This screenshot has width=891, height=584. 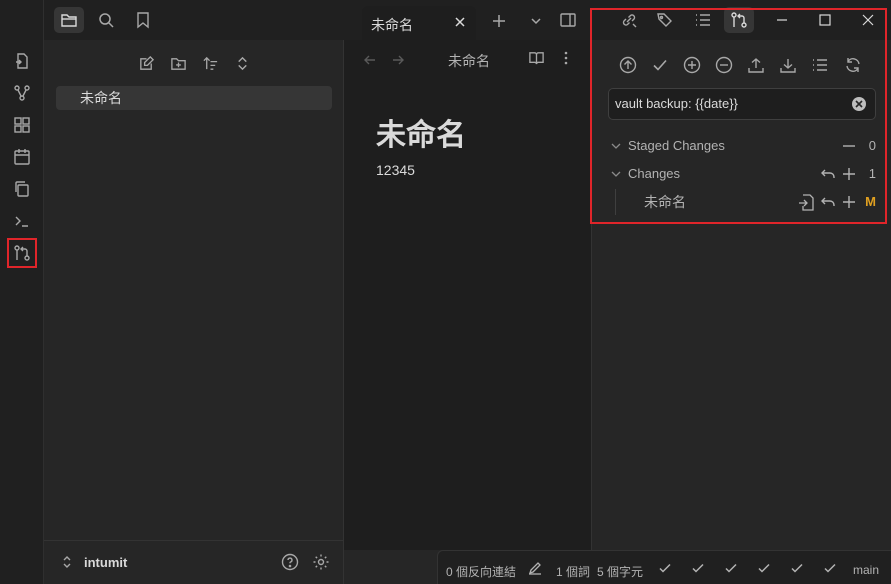 What do you see at coordinates (788, 65) in the screenshot?
I see `pull-download-icon` at bounding box center [788, 65].